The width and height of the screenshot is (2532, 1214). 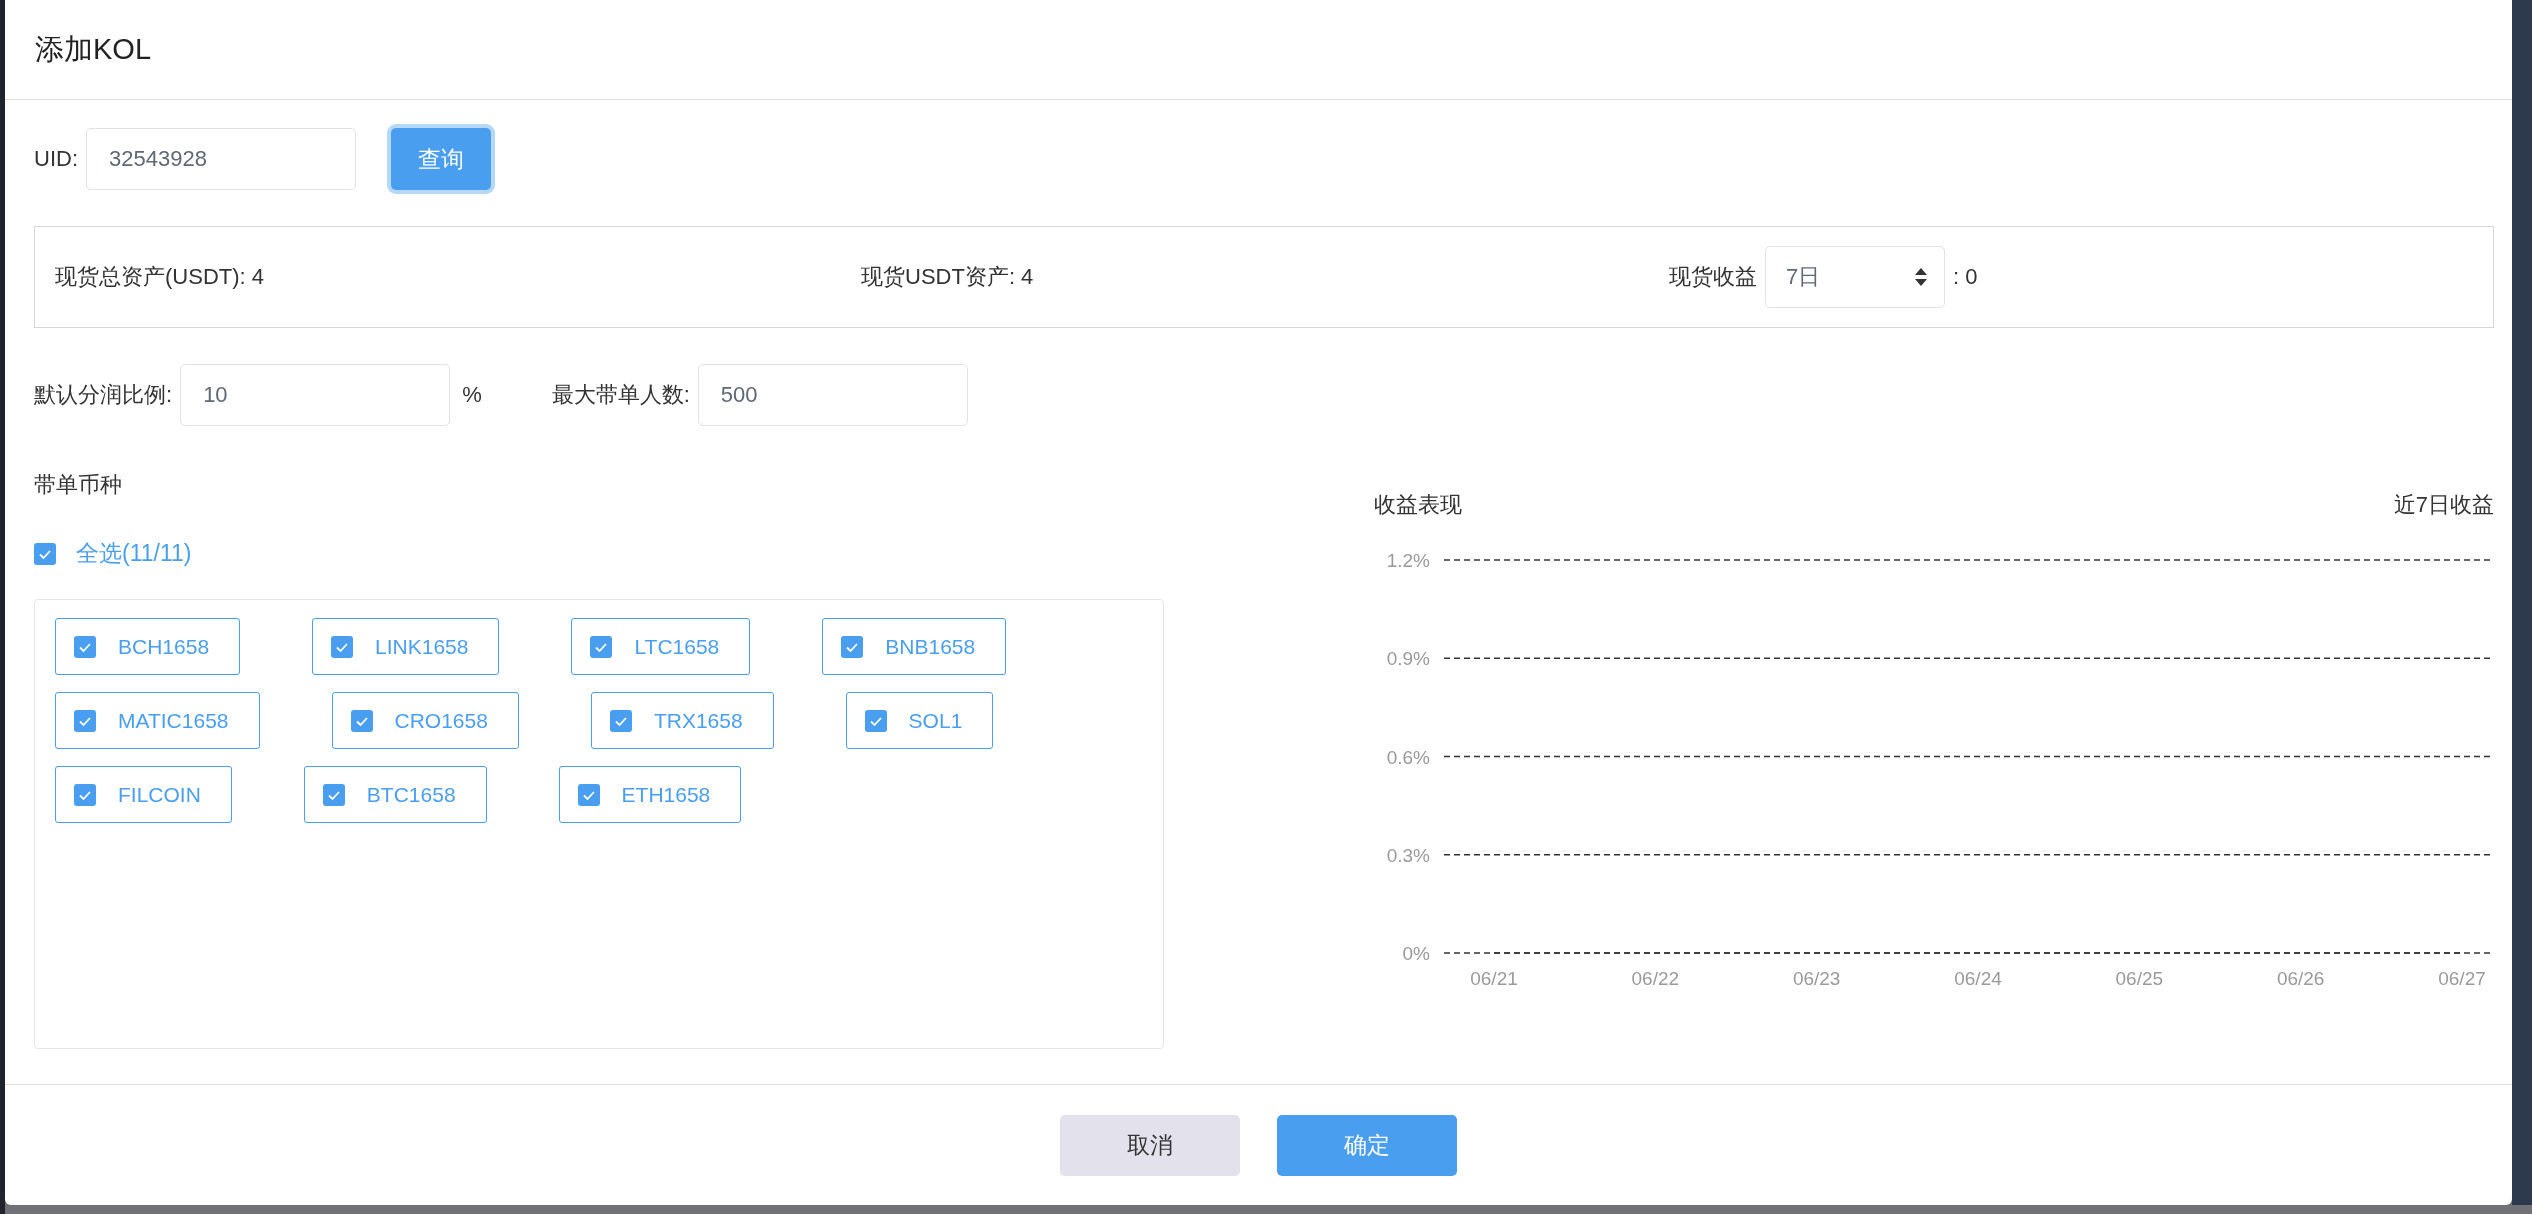 What do you see at coordinates (425, 720) in the screenshot?
I see `coin-option: CRO1658` at bounding box center [425, 720].